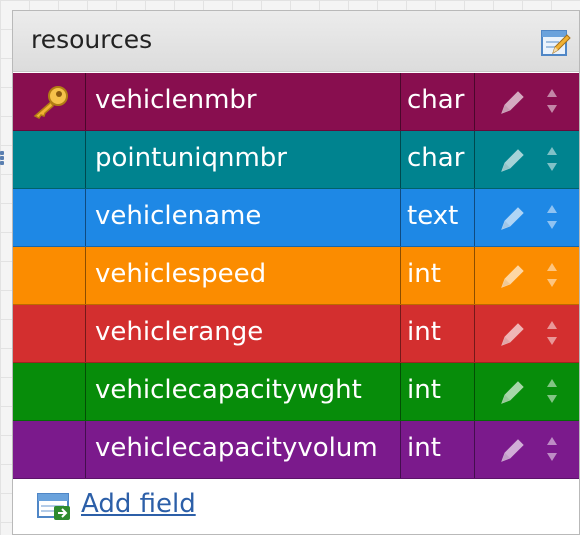  What do you see at coordinates (296, 41) in the screenshot?
I see `table-header: resources` at bounding box center [296, 41].